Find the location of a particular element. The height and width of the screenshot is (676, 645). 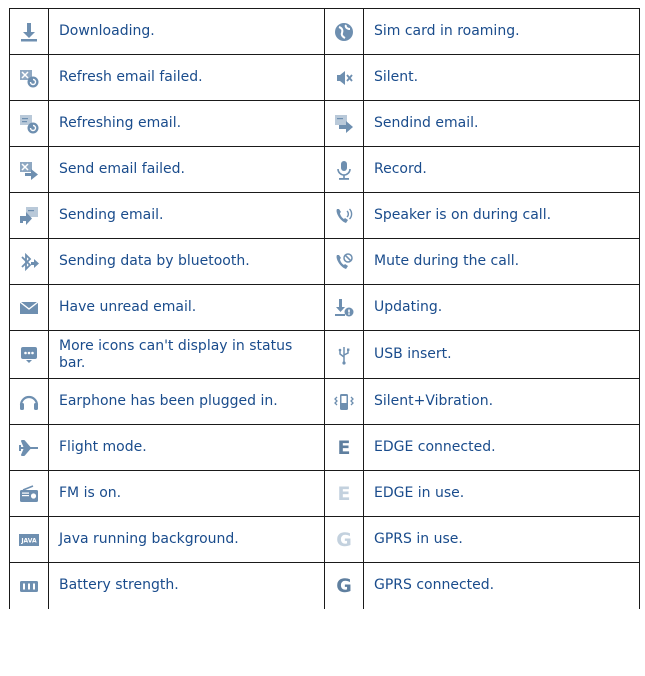

gprs-connected-icon: G is located at coordinates (344, 586).